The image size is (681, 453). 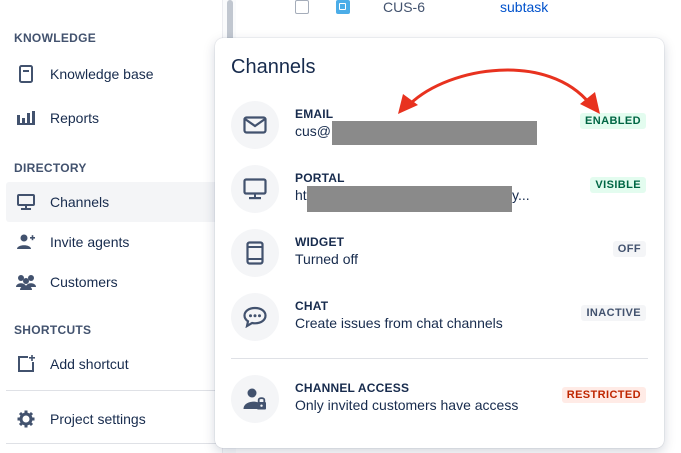 What do you see at coordinates (439, 358) in the screenshot?
I see `popup-divider` at bounding box center [439, 358].